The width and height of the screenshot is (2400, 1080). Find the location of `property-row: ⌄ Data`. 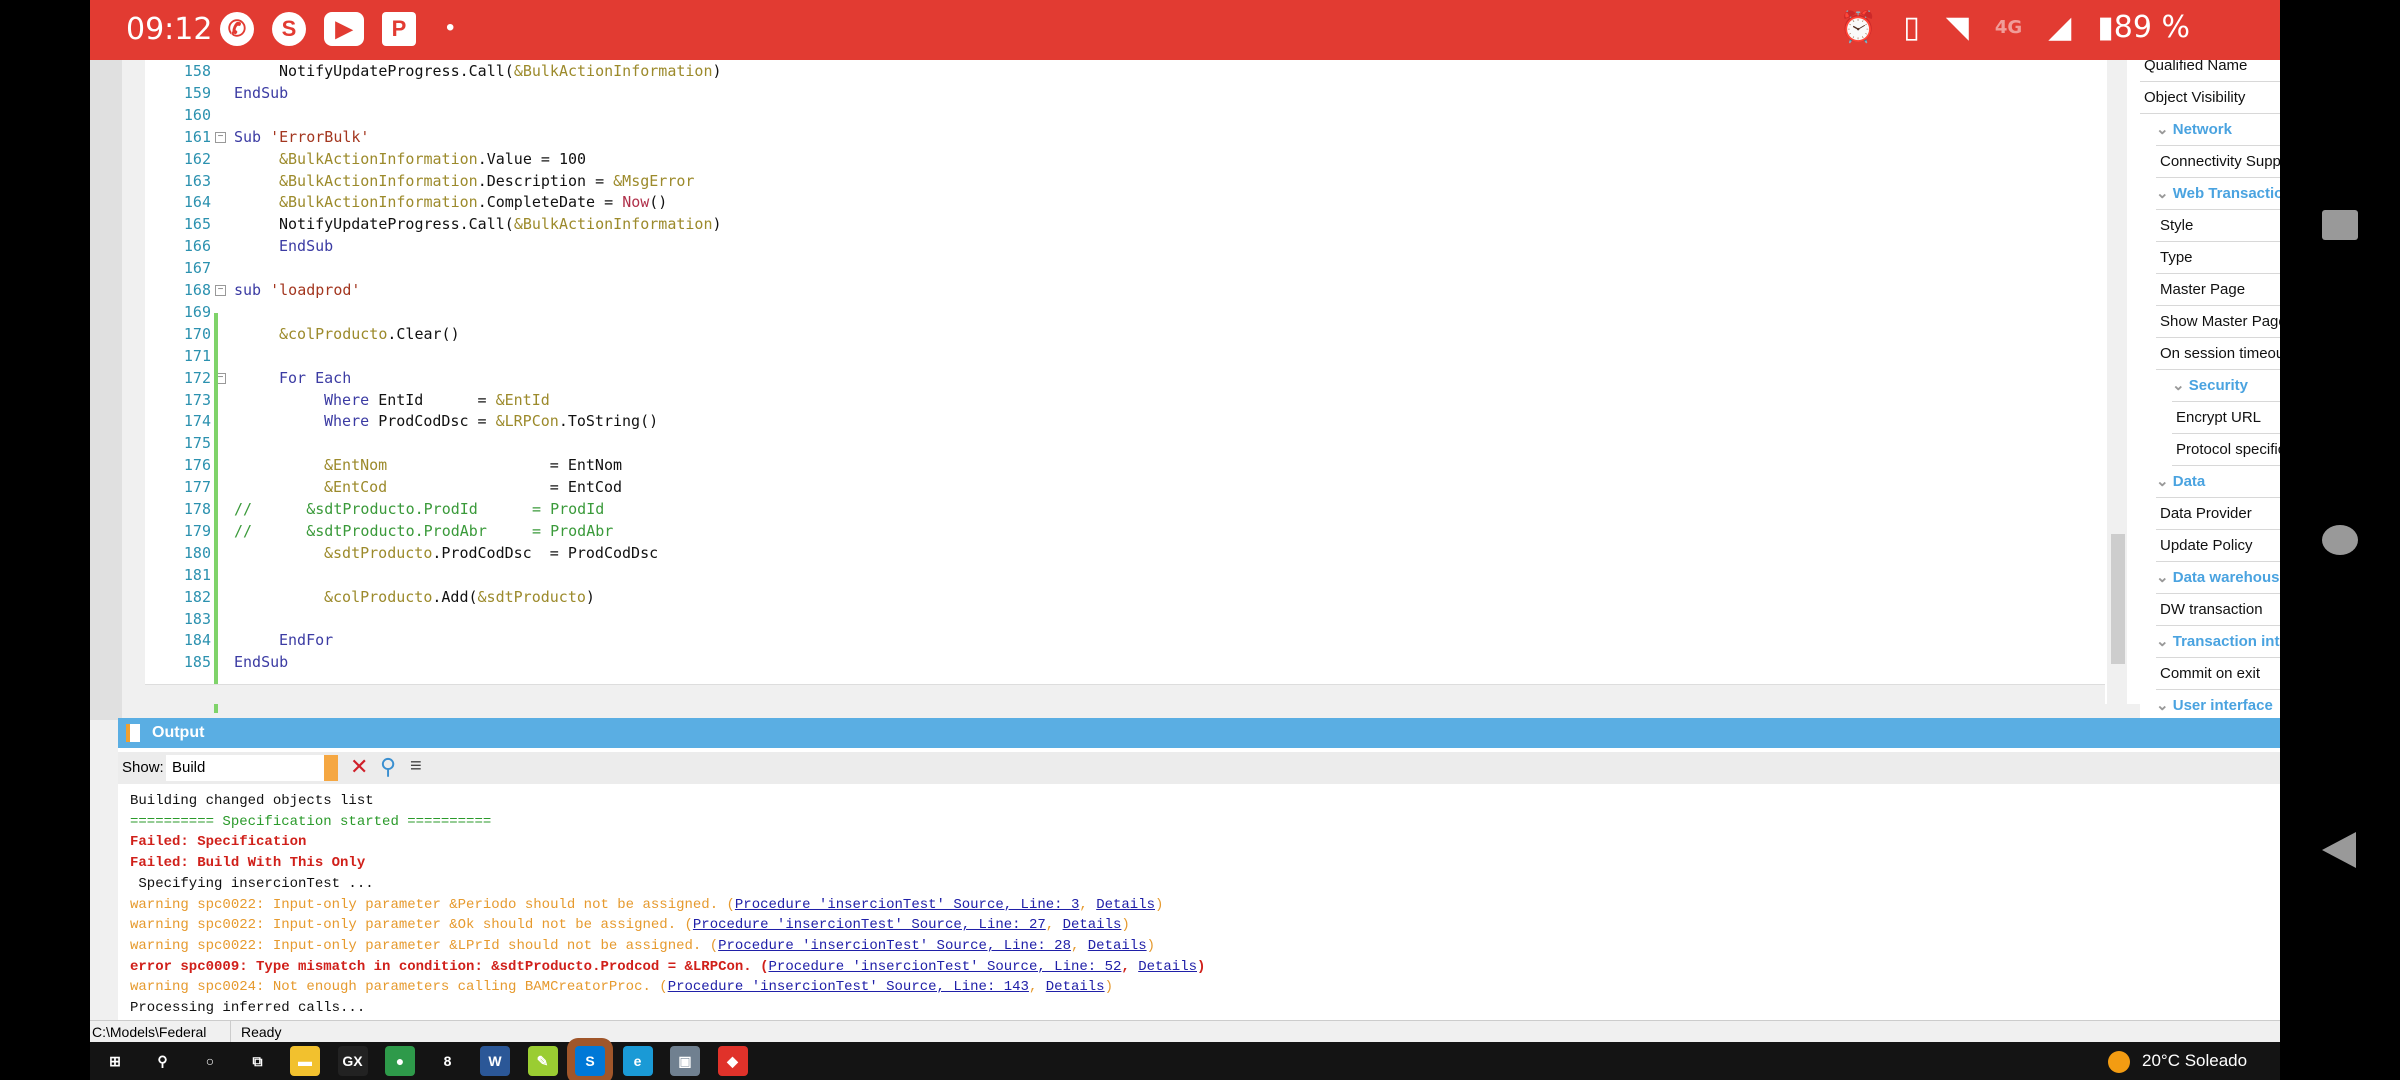

property-row: ⌄ Data is located at coordinates (2218, 482).